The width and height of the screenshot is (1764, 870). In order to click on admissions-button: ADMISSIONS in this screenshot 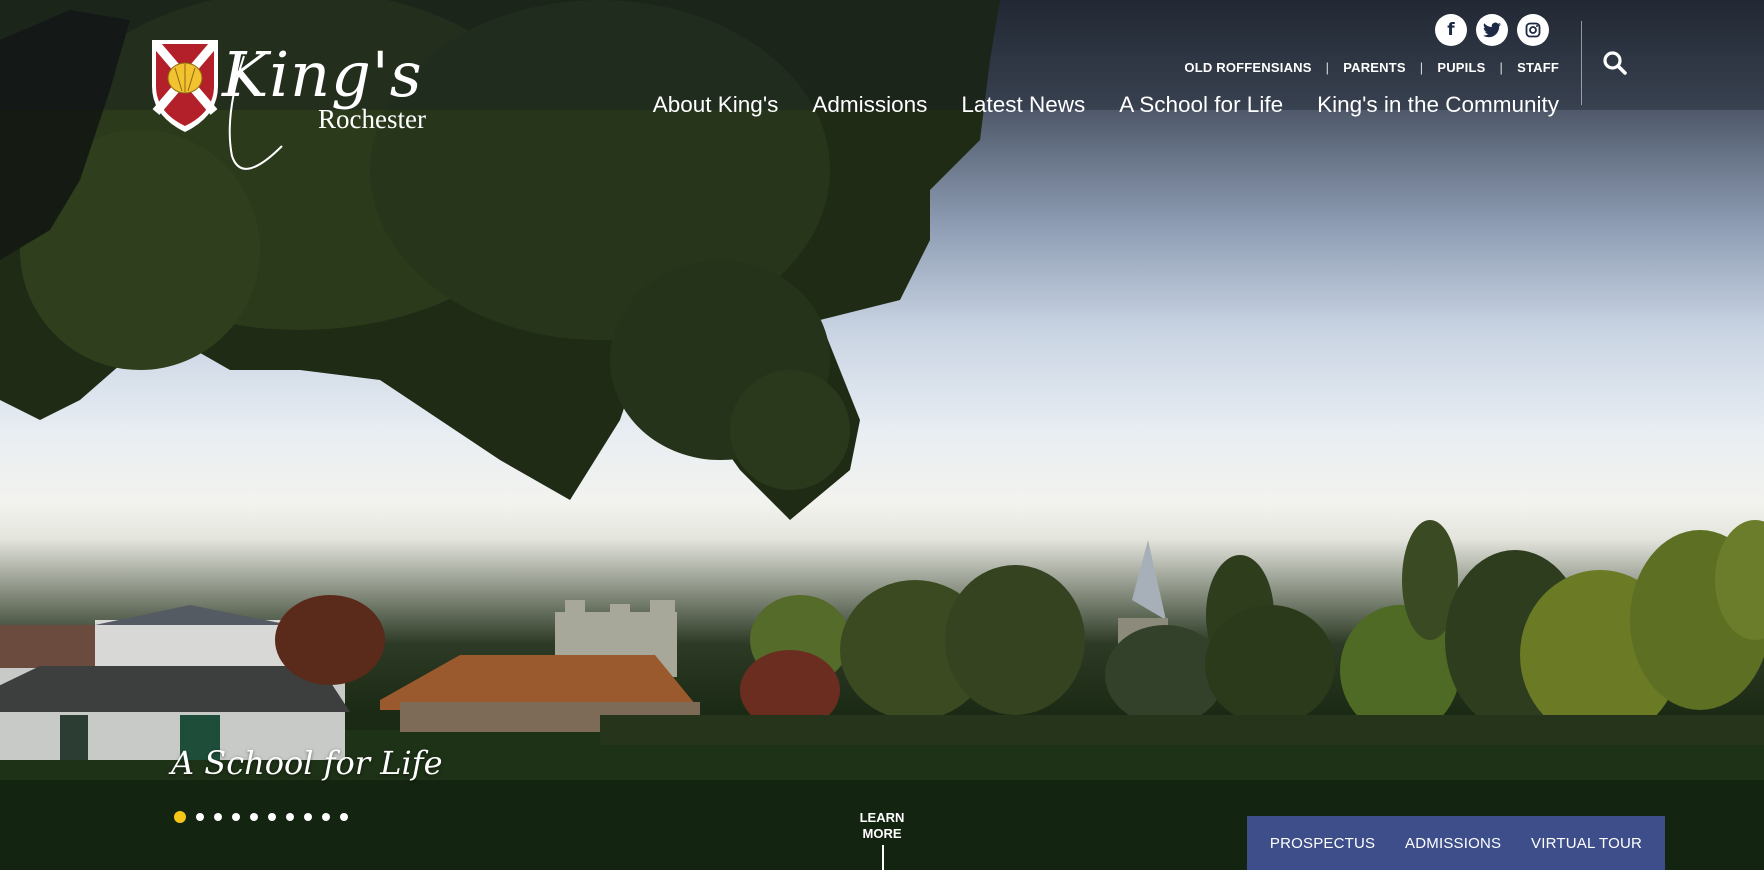, I will do `click(1453, 843)`.